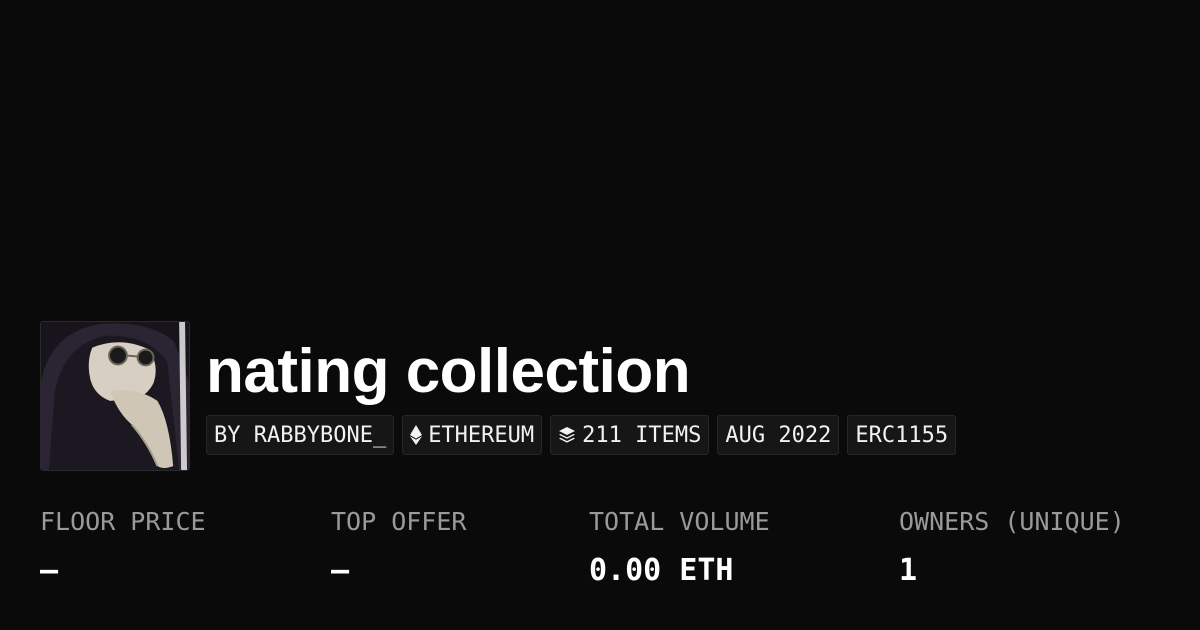 This screenshot has width=1200, height=630. I want to click on collection-avatar, so click(115, 396).